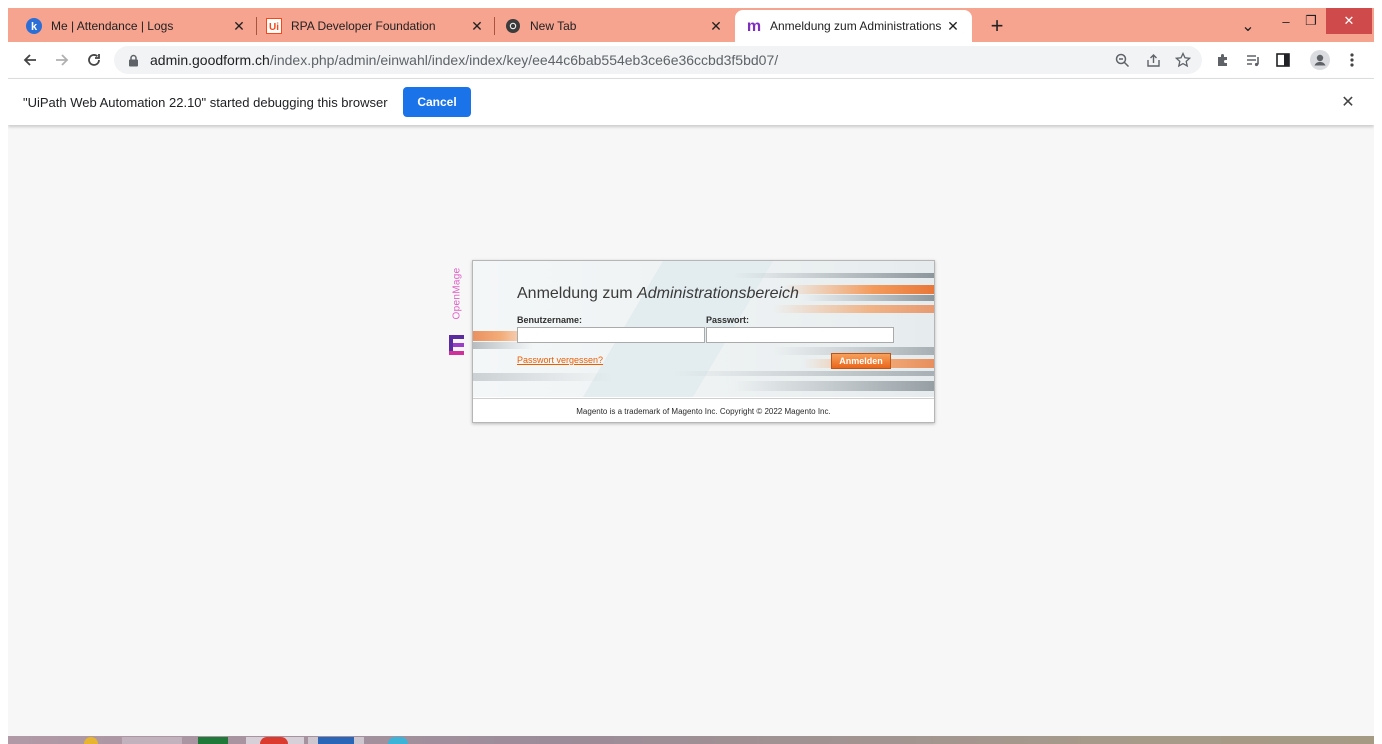 The image size is (1382, 744). Describe the element at coordinates (457, 293) in the screenshot. I see `brand-name: OpenMage` at that location.